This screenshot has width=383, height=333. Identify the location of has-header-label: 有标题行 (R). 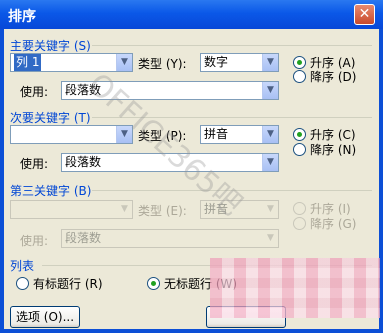
(68, 284).